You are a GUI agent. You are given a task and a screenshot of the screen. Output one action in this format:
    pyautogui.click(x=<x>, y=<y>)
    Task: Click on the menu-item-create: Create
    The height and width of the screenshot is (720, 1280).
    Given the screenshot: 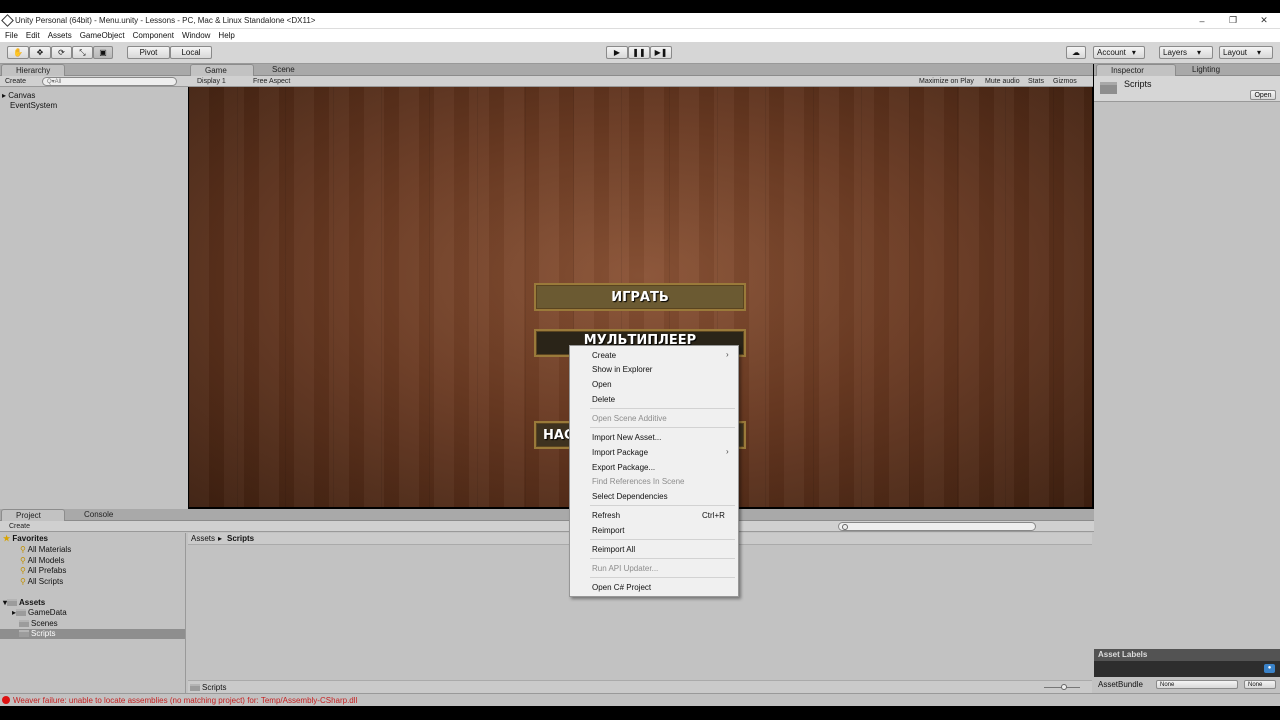 What is the action you would take?
    pyautogui.click(x=604, y=355)
    